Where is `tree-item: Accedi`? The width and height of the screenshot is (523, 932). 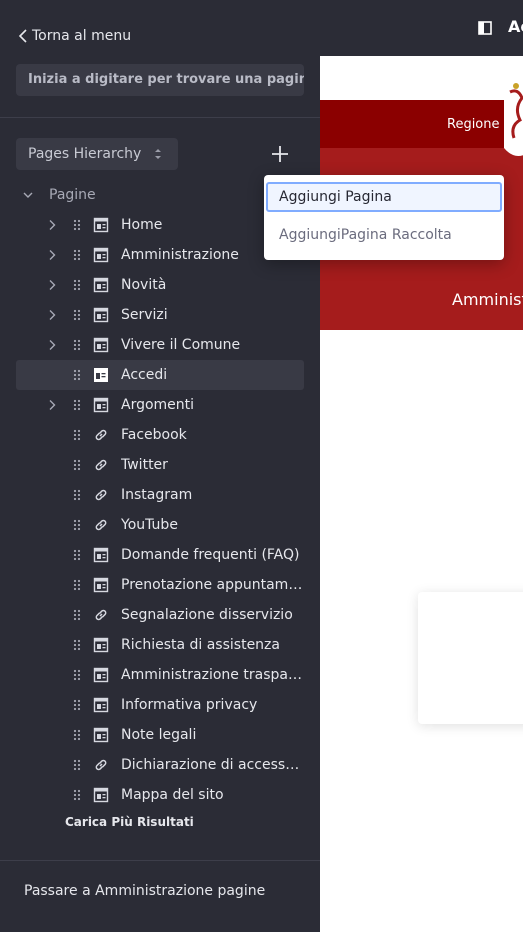 tree-item: Accedi is located at coordinates (160, 375).